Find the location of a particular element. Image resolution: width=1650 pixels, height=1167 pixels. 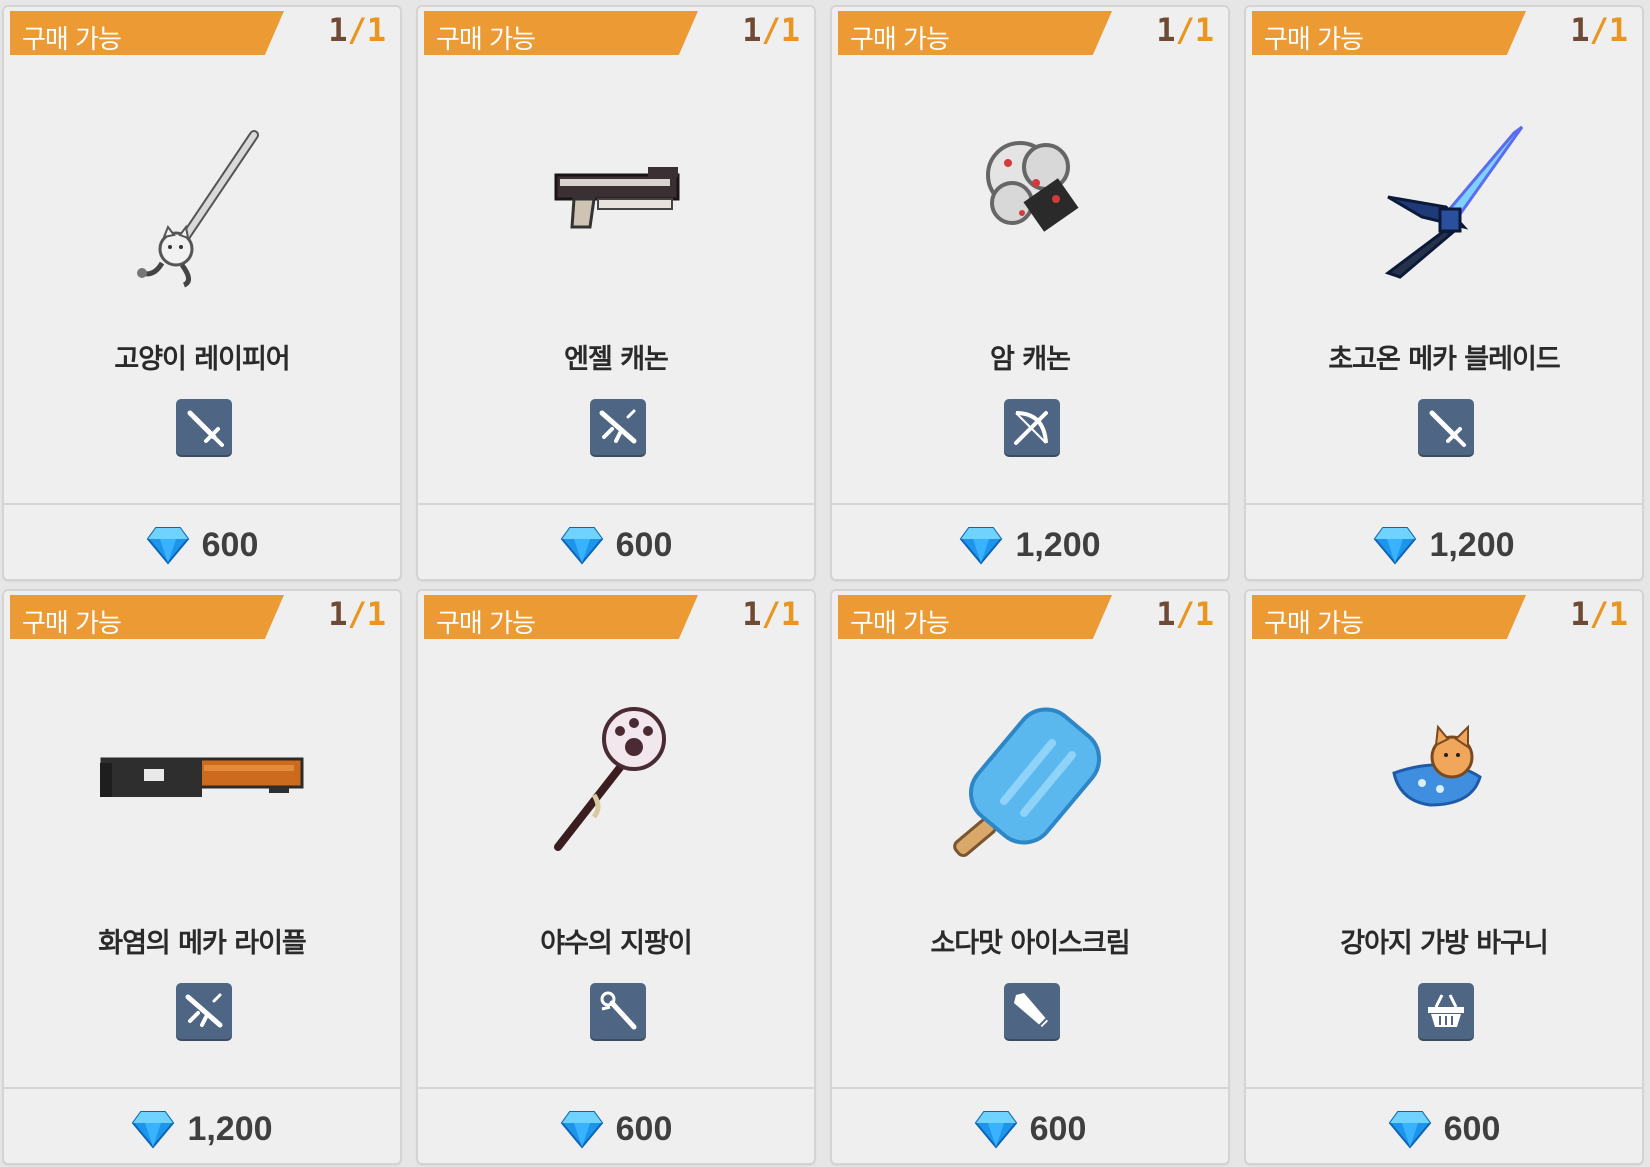

shop-item-card: 구매 가능 1/1 화염의 메카 라이플 1,200 is located at coordinates (202, 877).